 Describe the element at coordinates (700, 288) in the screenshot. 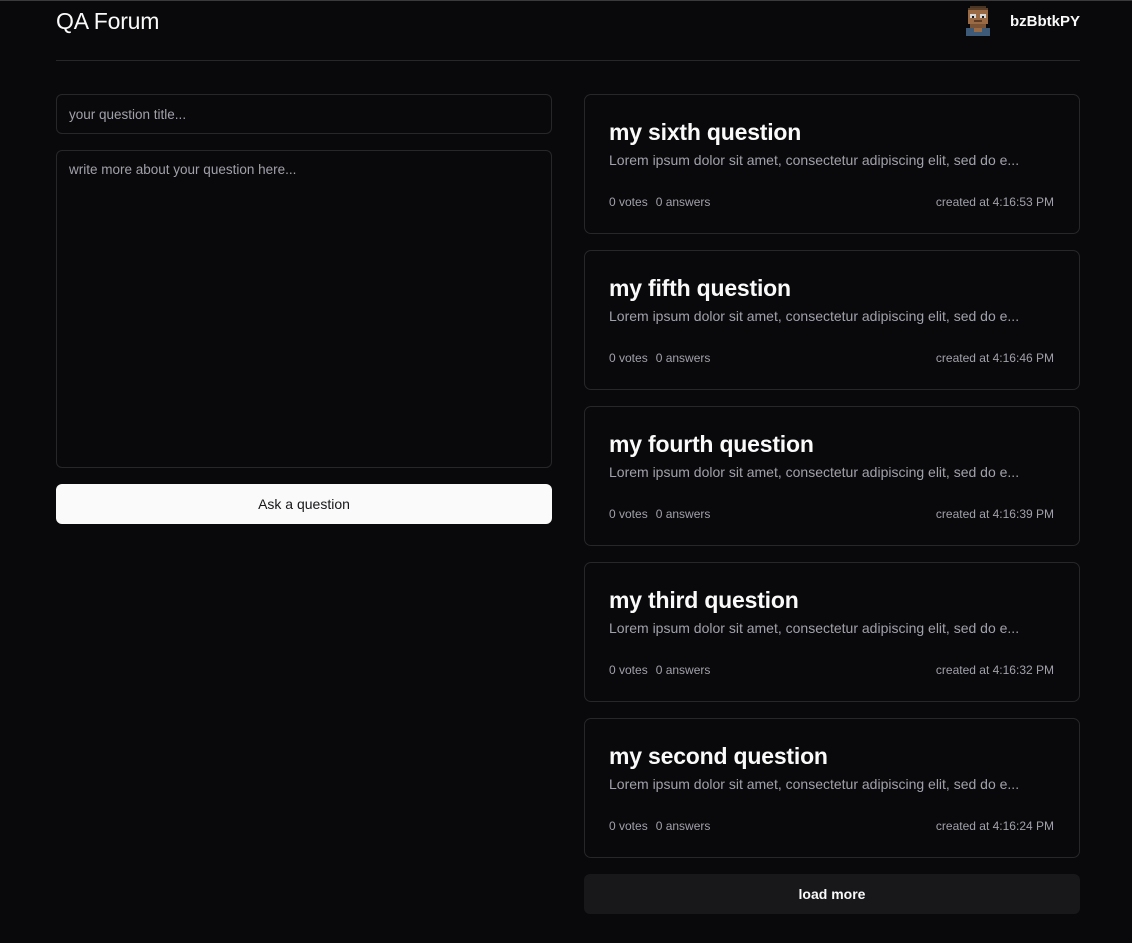

I see `question-title: my fifth question` at that location.